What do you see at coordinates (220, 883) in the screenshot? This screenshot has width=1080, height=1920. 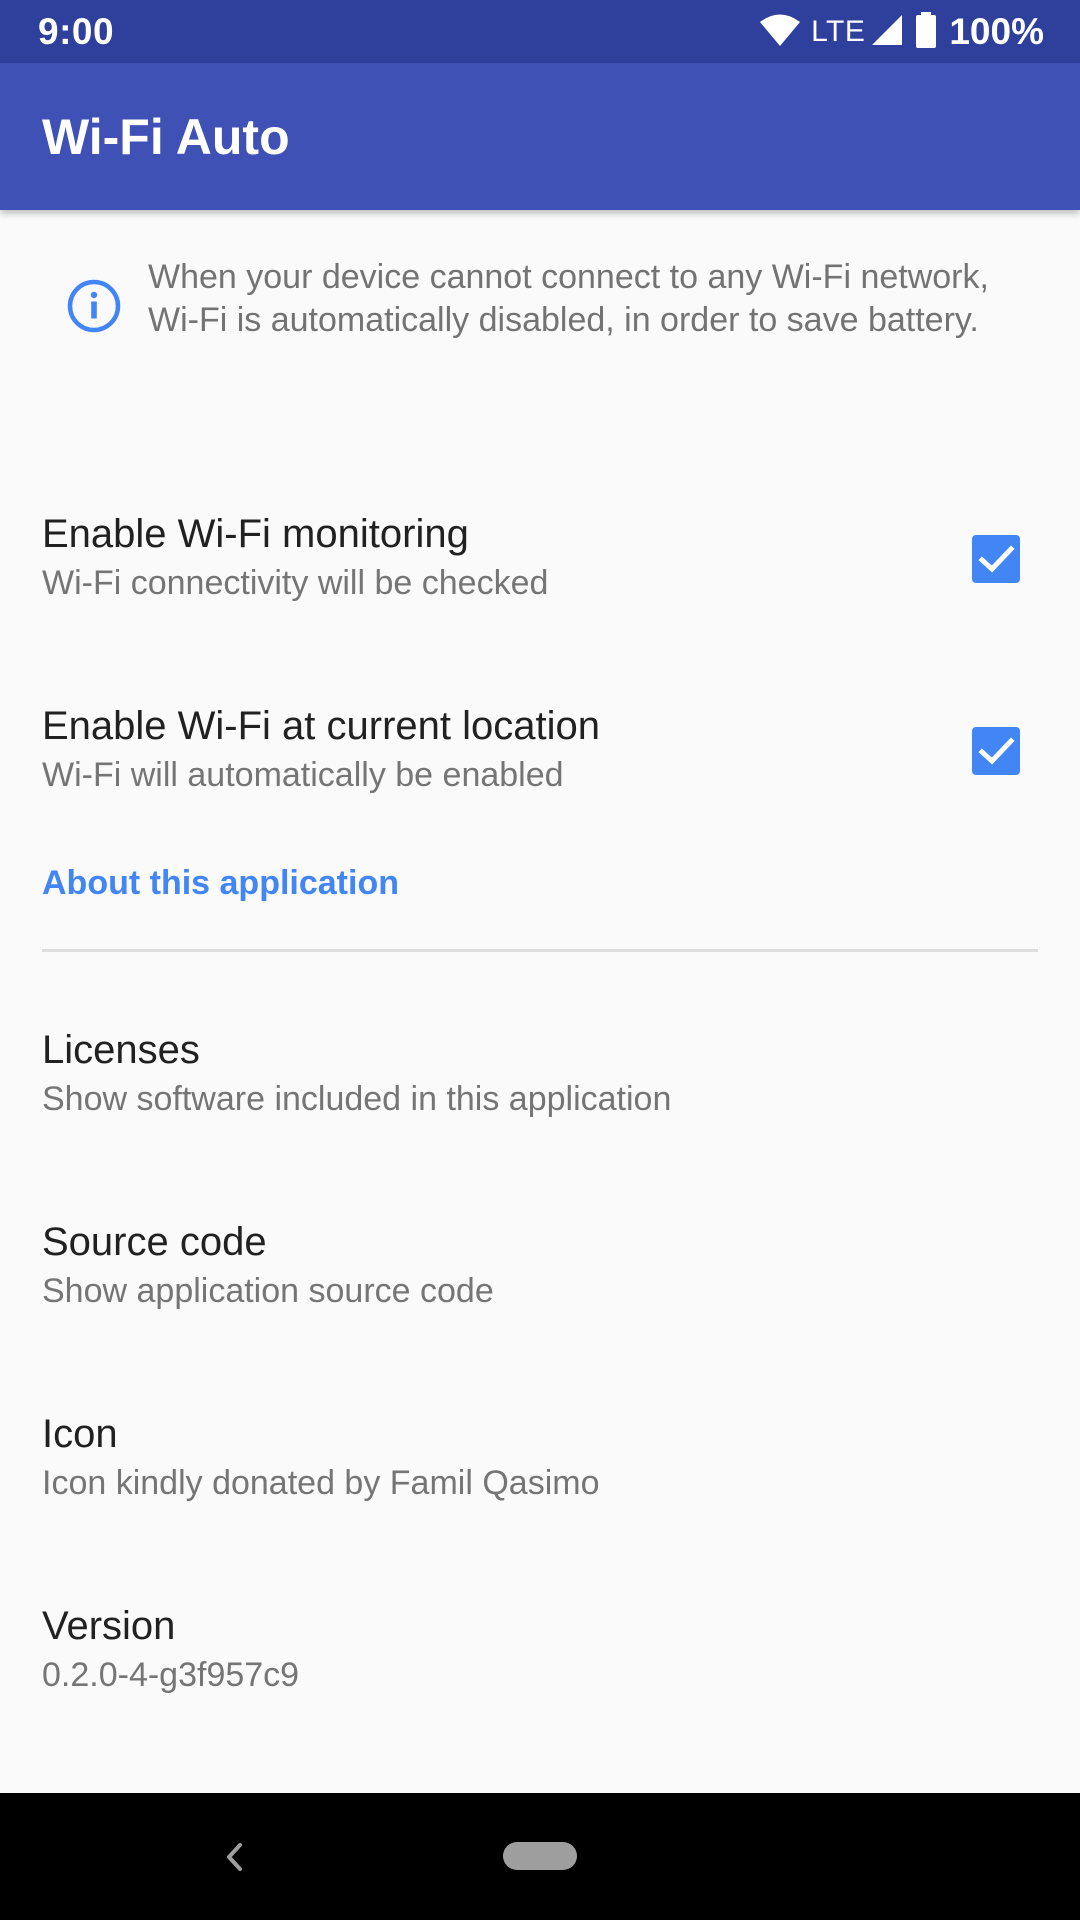 I see `about-category-title: About this application` at bounding box center [220, 883].